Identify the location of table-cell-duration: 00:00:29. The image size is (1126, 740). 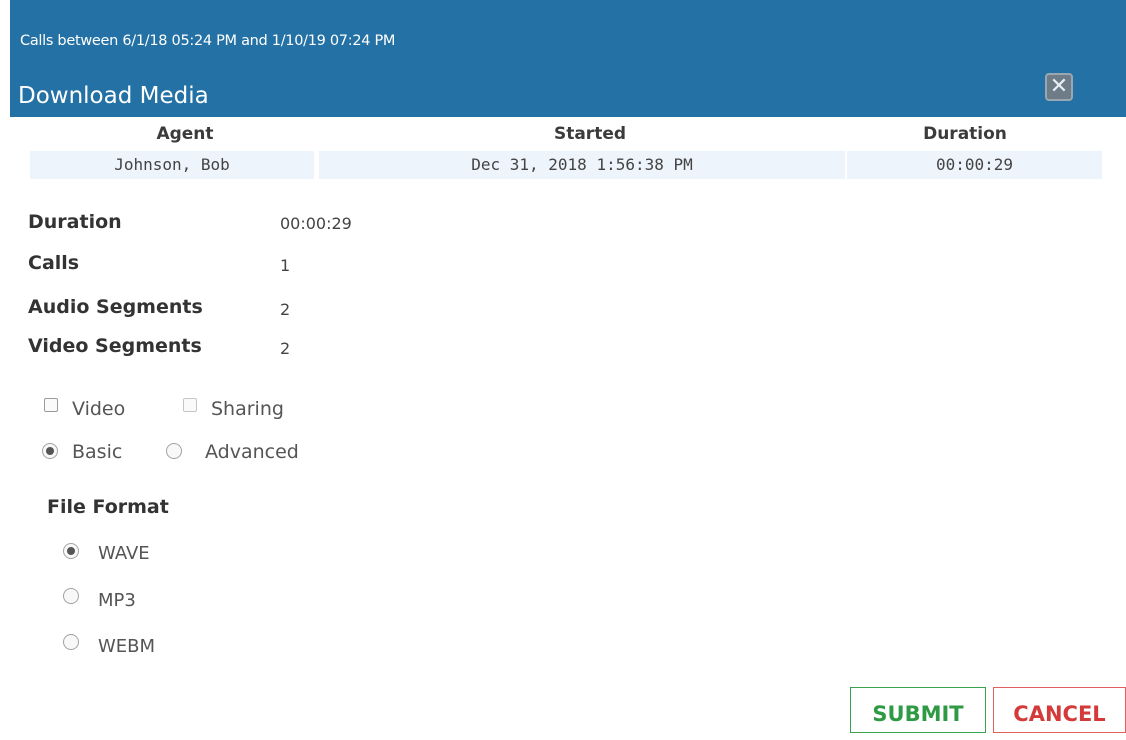
(974, 165).